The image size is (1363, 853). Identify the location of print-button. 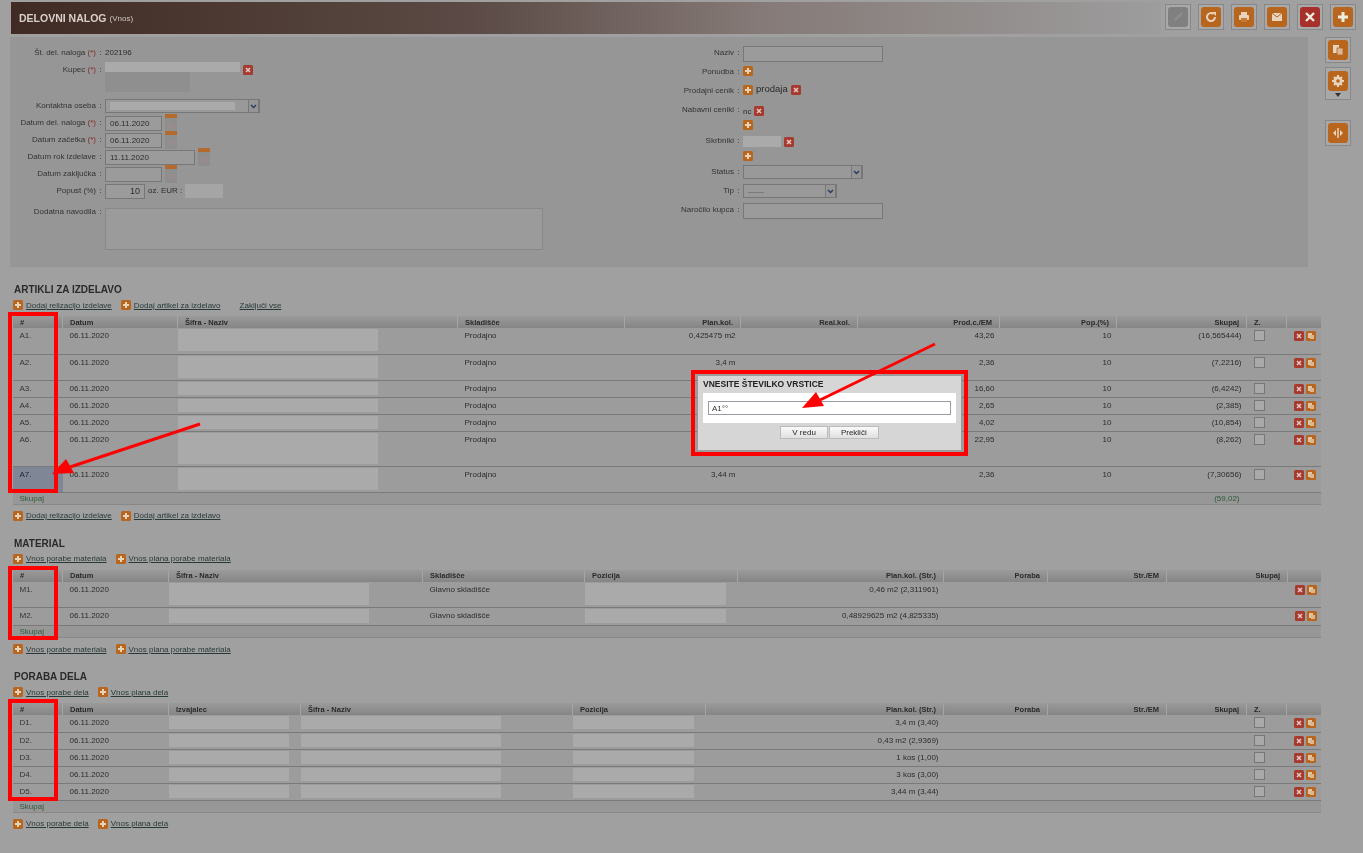
(1244, 17).